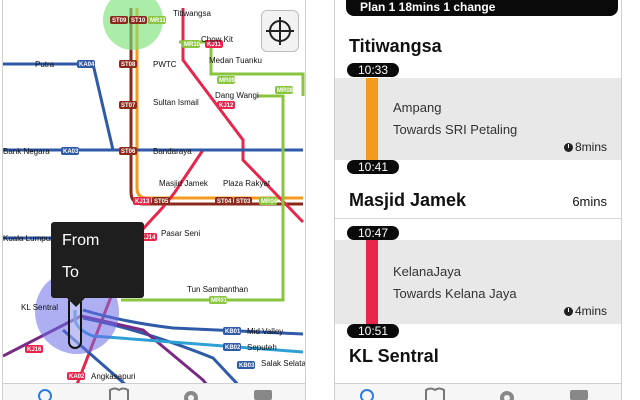 Image resolution: width=640 pixels, height=400 pixels. I want to click on code-MR04: MR04, so click(269, 202).